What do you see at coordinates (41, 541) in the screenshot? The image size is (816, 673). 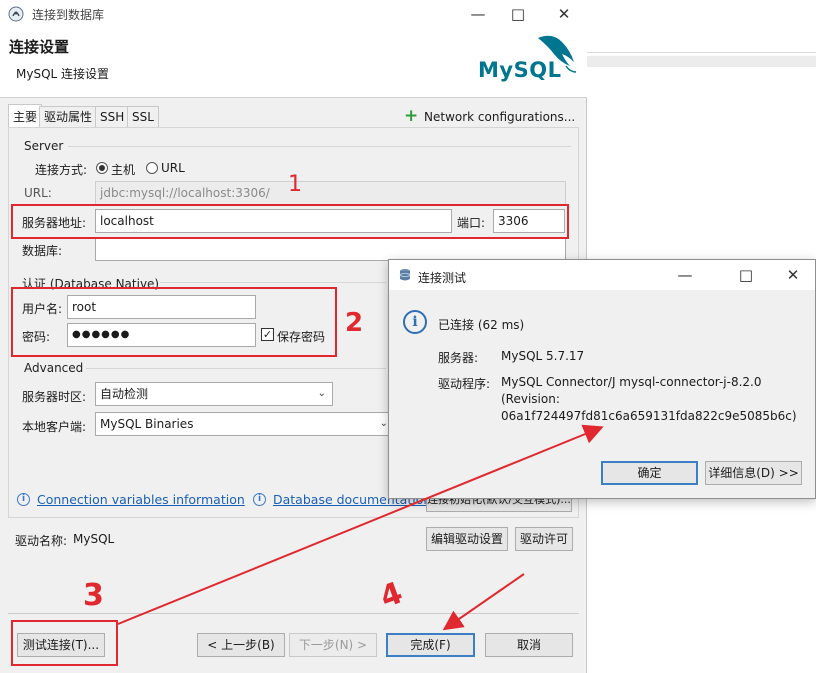 I see `driver-name-label: 驱动名称:` at bounding box center [41, 541].